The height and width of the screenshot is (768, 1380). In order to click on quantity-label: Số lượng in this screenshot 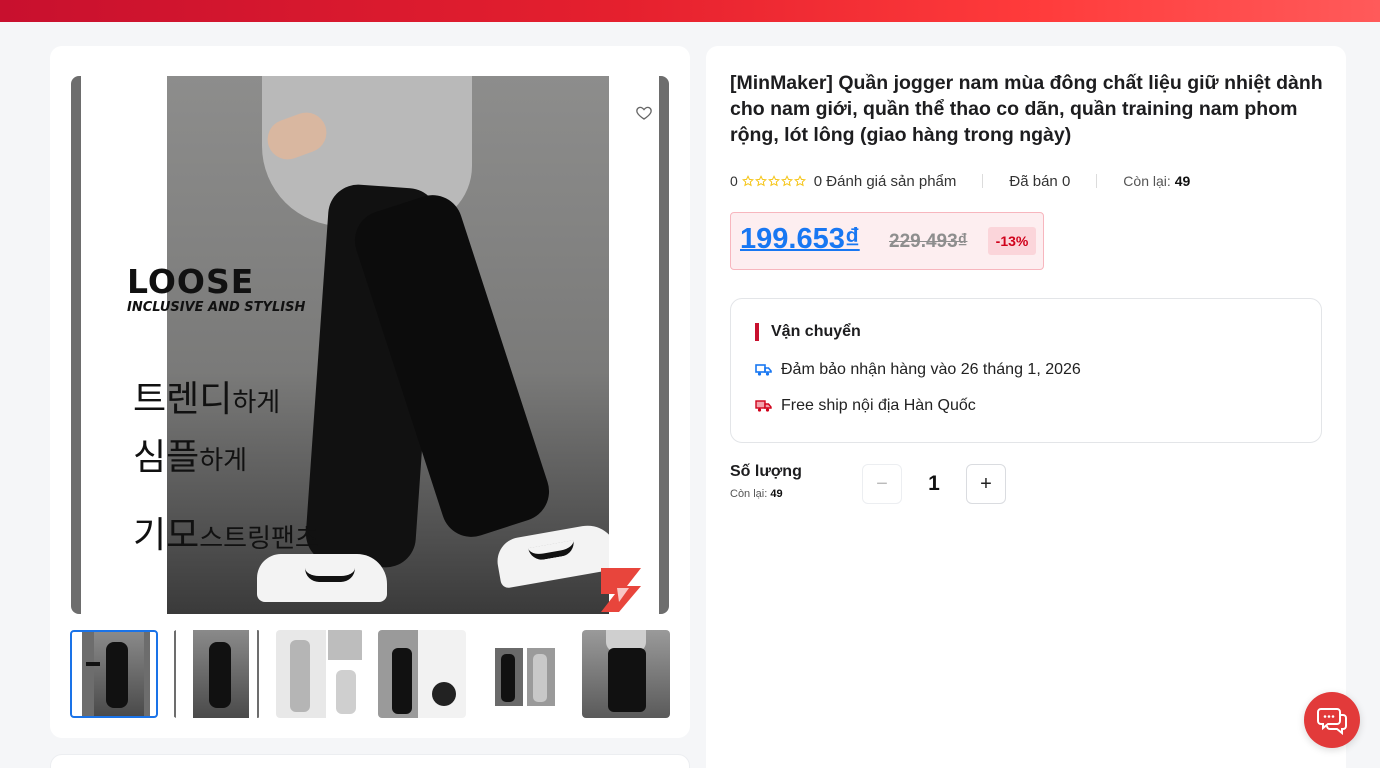, I will do `click(766, 471)`.